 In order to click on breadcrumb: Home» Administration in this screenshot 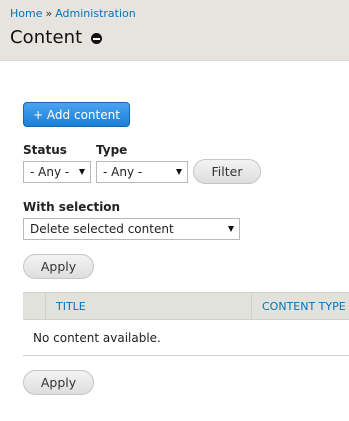, I will do `click(73, 13)`.